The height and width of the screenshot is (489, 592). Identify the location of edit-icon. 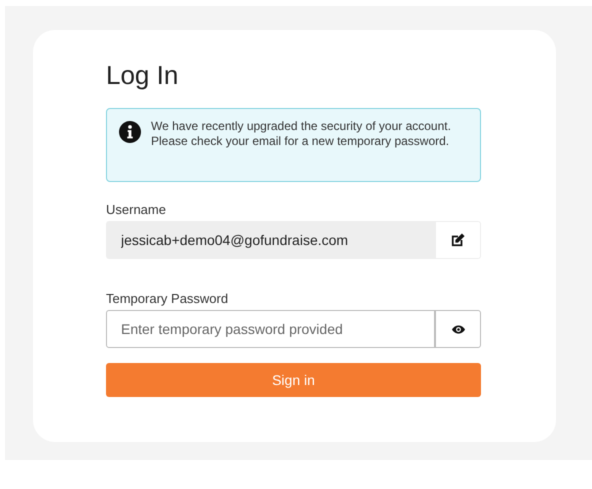
(458, 240).